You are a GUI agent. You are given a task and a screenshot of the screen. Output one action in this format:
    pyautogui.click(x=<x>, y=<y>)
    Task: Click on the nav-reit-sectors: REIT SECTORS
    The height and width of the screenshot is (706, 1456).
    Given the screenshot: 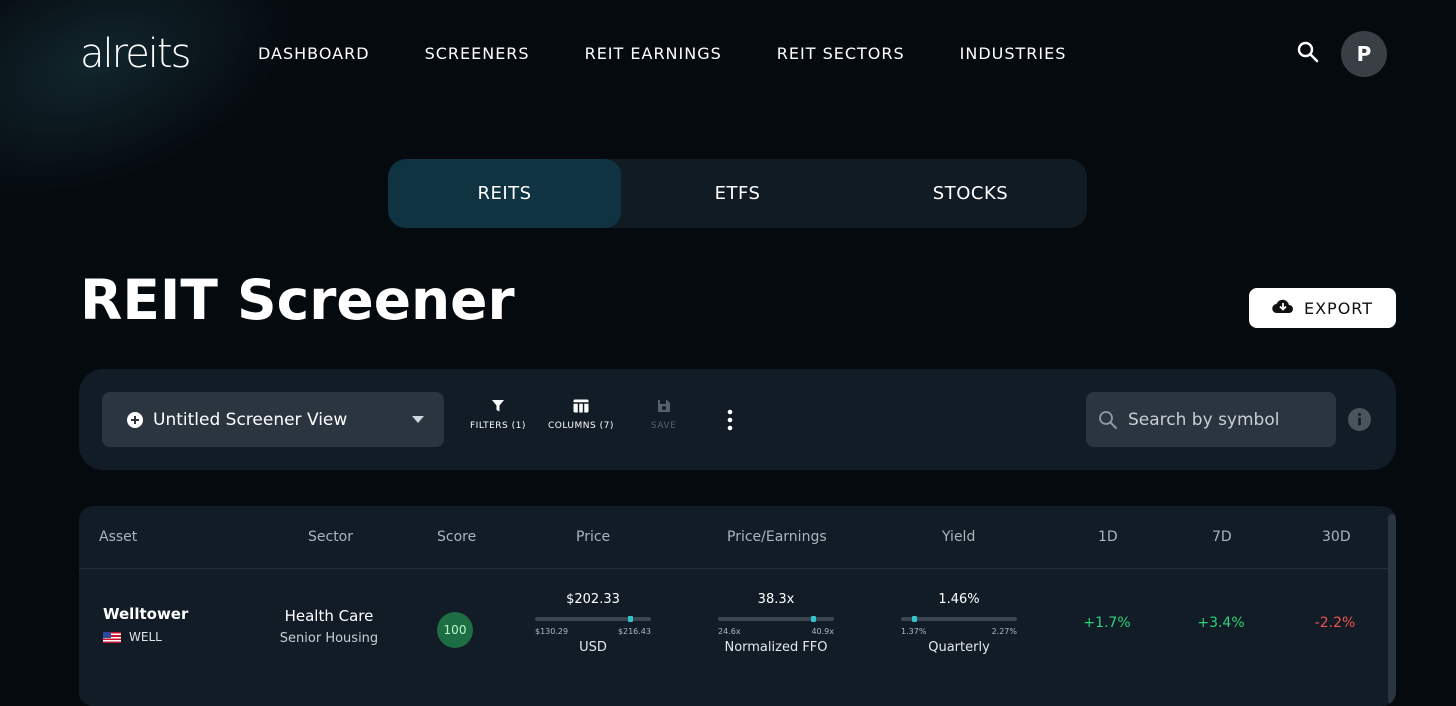 What is the action you would take?
    pyautogui.click(x=841, y=54)
    